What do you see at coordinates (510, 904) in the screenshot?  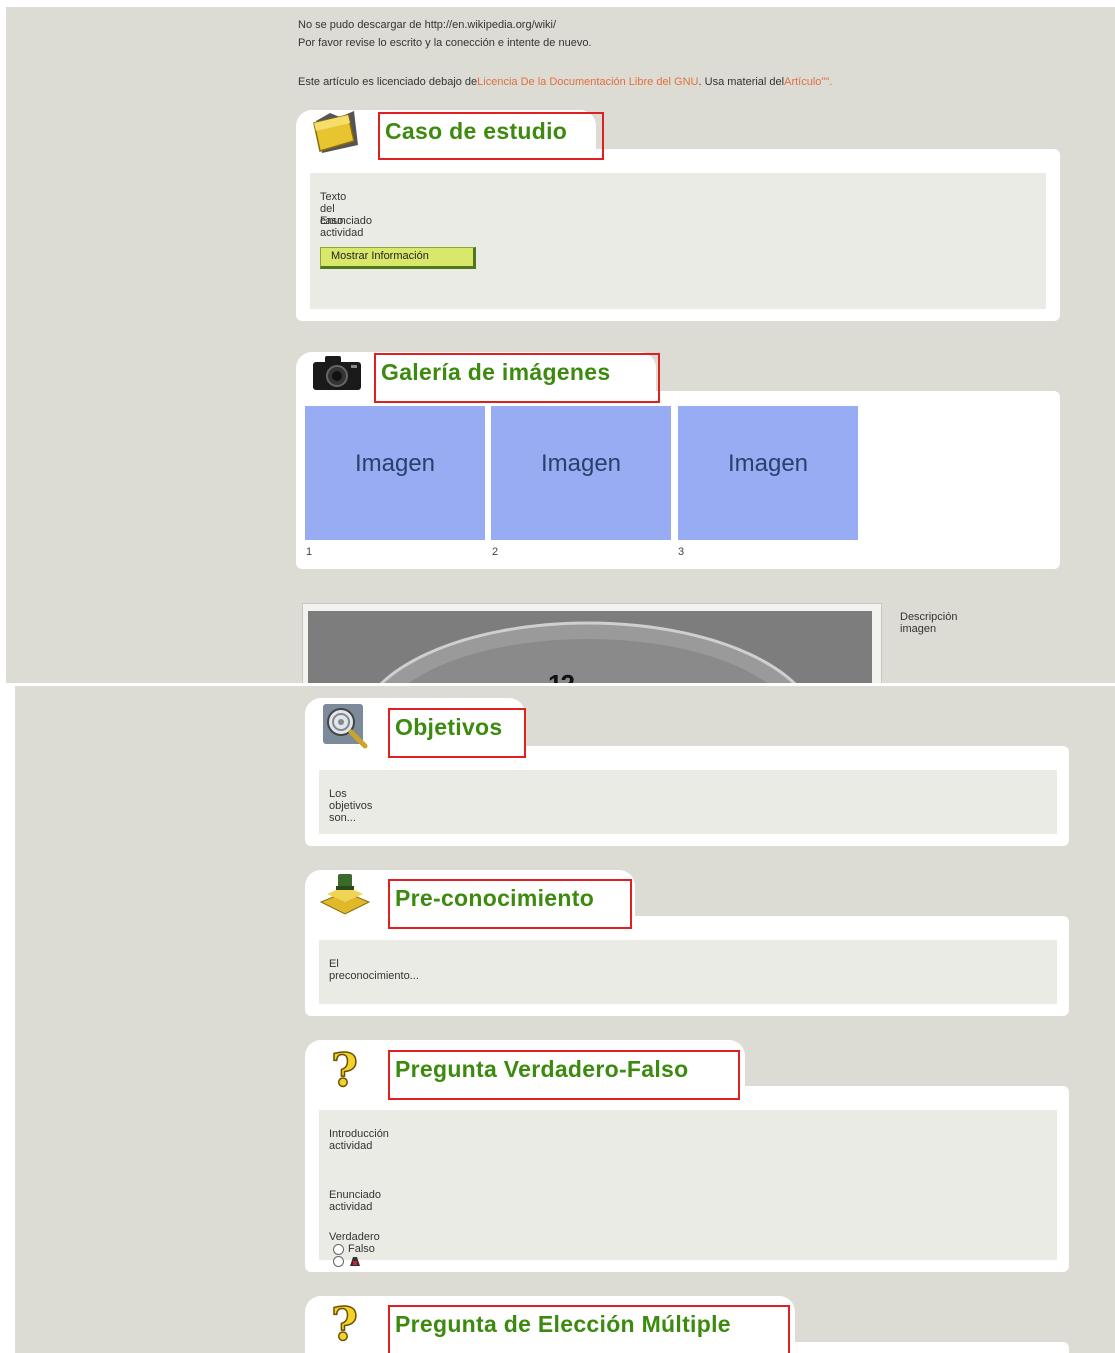 I see `preknowledge-title: Pre-conocimiento` at bounding box center [510, 904].